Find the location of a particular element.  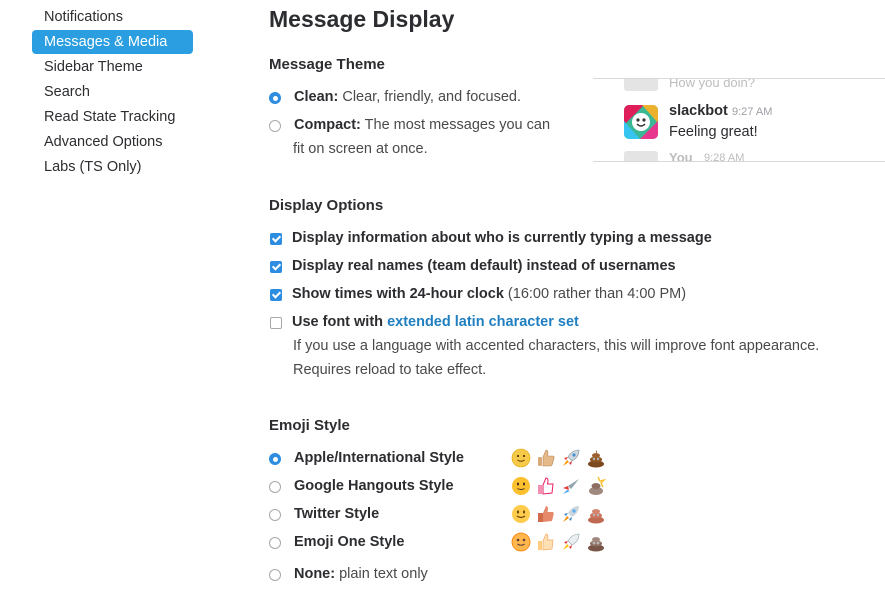

clock-option-label: Show times with 24-hour clock is located at coordinates (398, 294).